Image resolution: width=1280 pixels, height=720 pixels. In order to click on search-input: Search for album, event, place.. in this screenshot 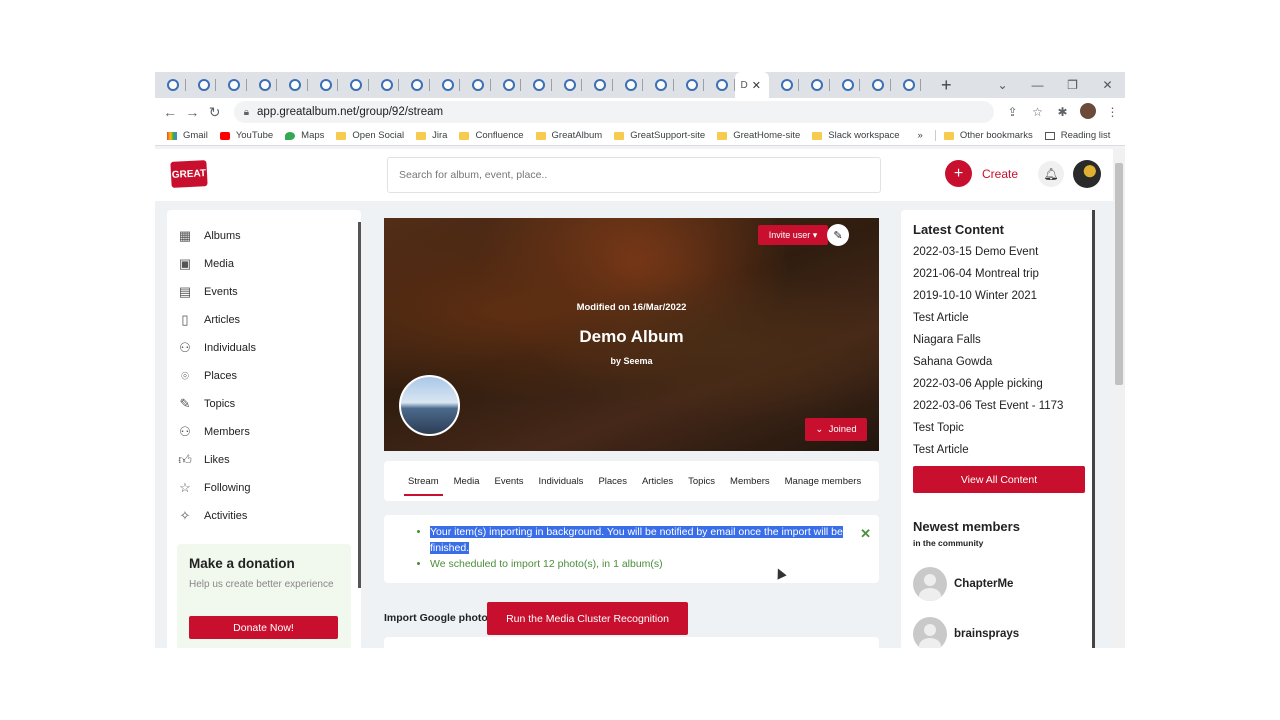, I will do `click(634, 175)`.